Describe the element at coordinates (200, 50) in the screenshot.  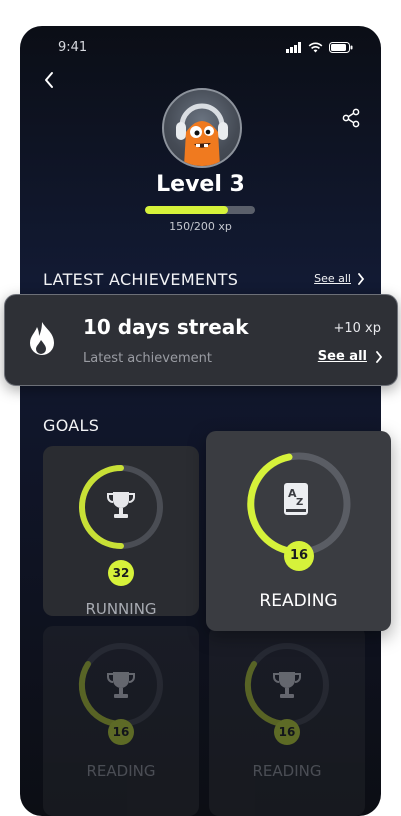
I see `status-bar: 9:41` at that location.